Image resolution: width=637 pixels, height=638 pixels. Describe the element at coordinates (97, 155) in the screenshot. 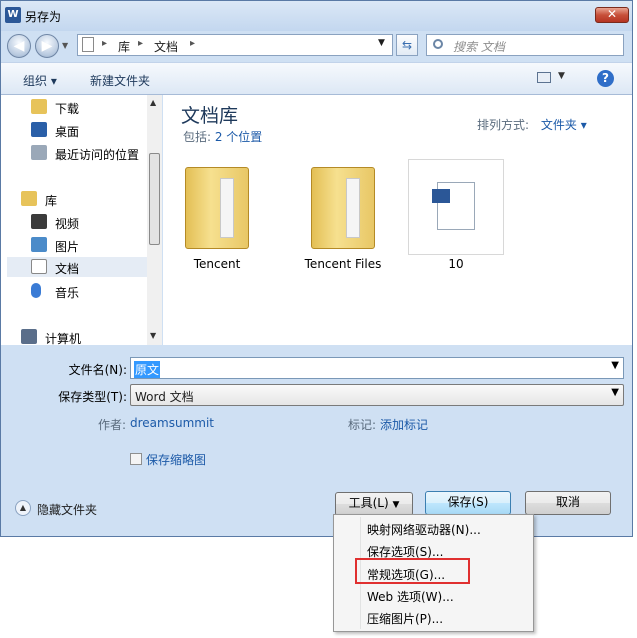

I see `nav-item-label: 最近访问的位置` at that location.